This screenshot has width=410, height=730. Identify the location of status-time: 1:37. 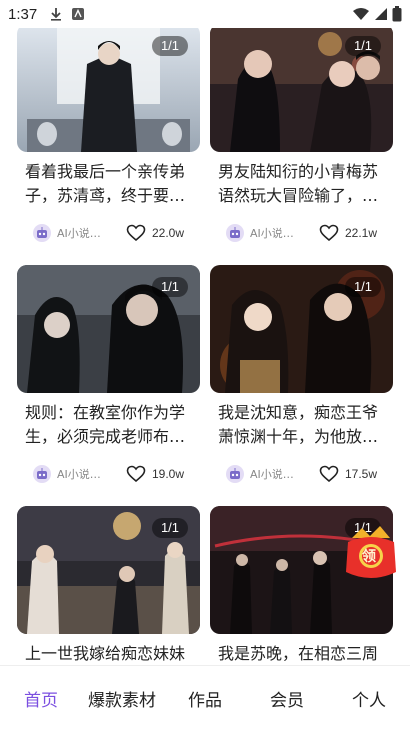
(23, 14).